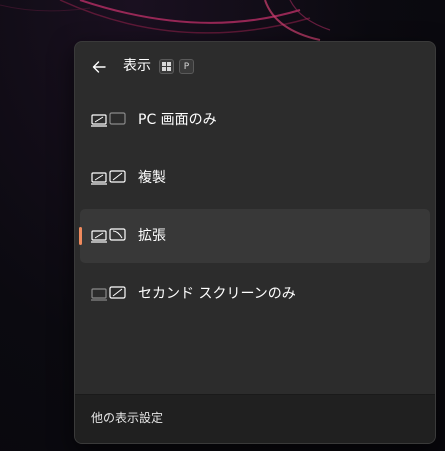 The height and width of the screenshot is (451, 445). I want to click on second-screen-only-icon, so click(108, 293).